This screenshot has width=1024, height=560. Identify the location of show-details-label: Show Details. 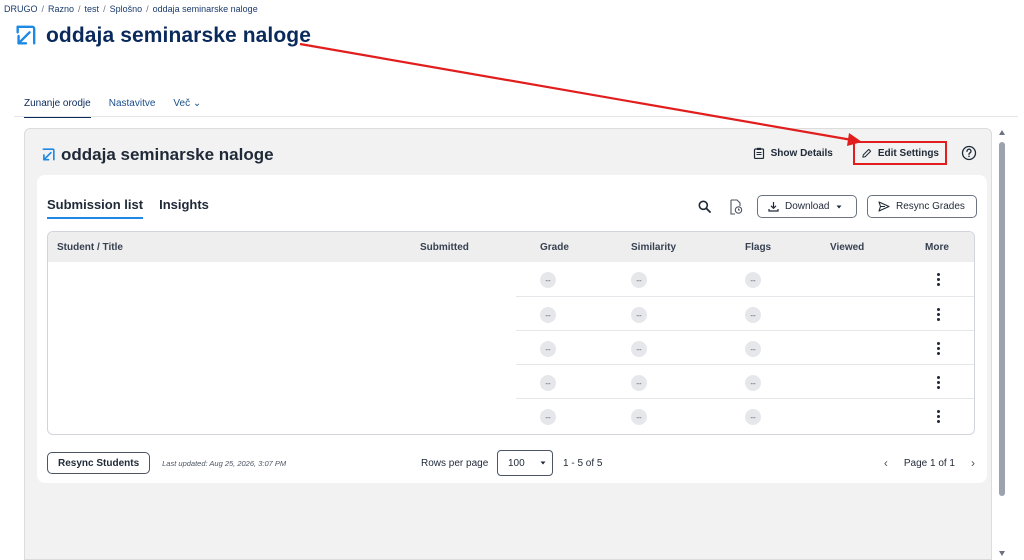
(801, 153).